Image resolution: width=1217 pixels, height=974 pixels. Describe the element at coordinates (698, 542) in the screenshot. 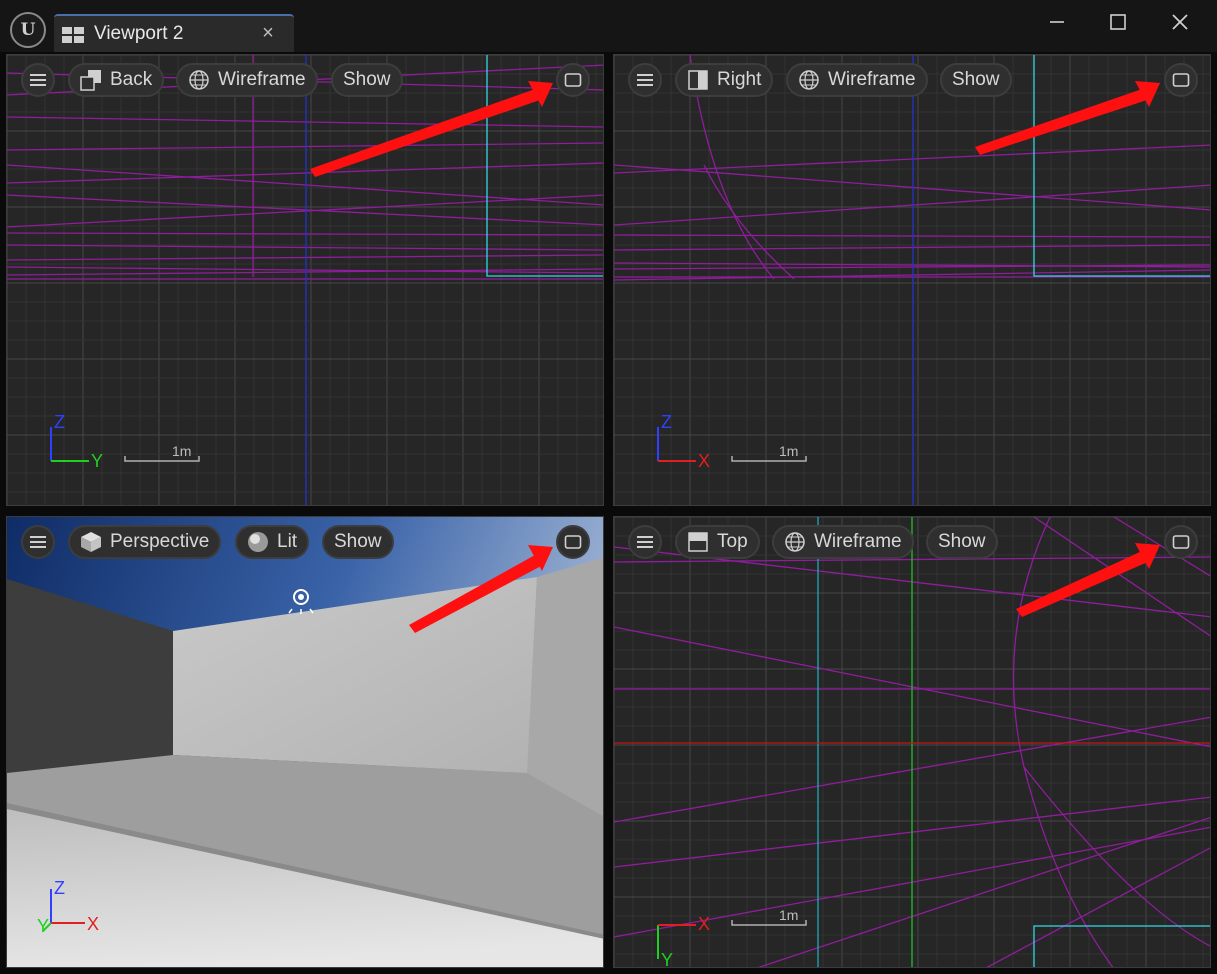

I see `top-view-icon` at that location.